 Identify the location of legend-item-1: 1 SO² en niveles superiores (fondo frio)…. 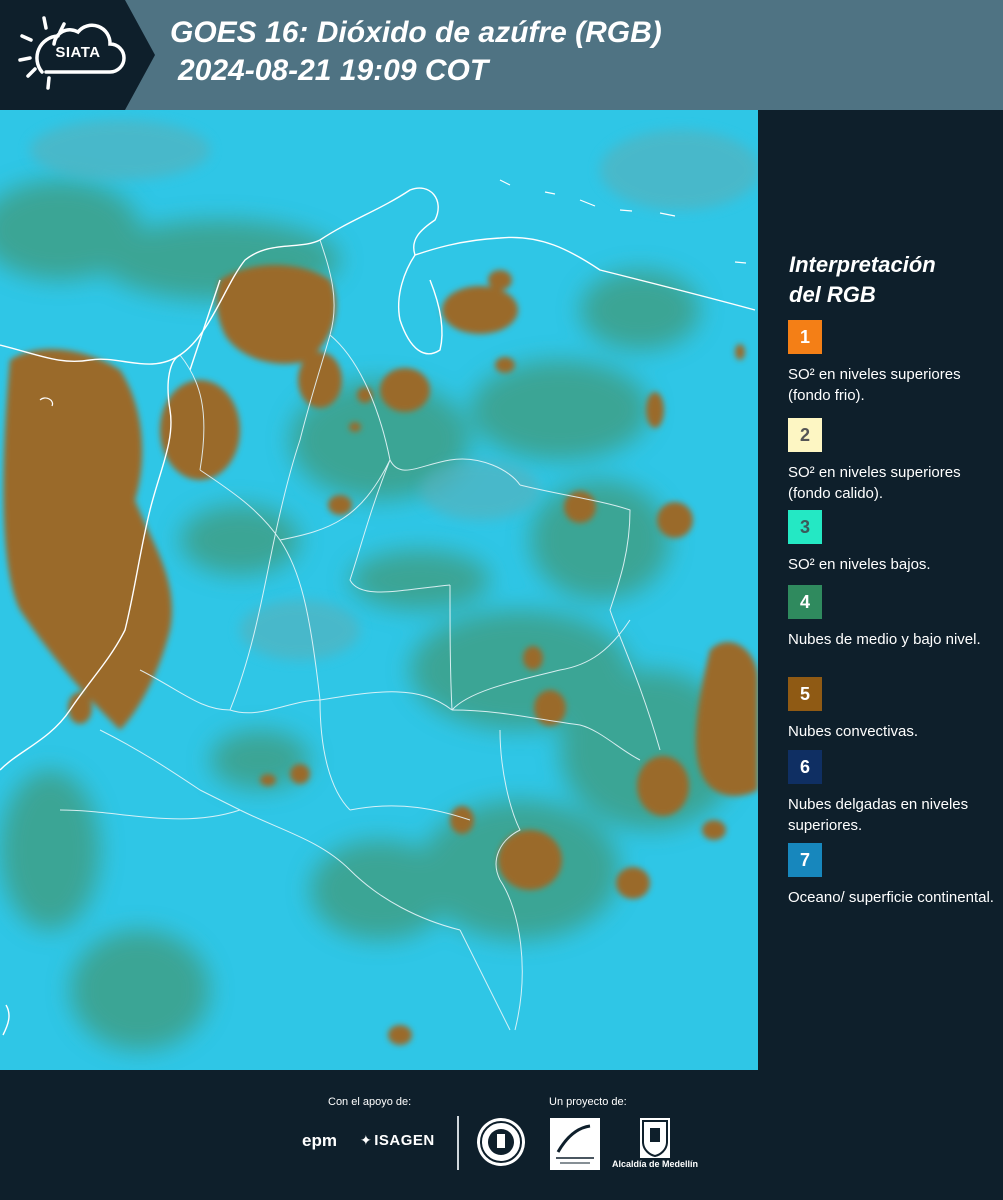
(893, 363).